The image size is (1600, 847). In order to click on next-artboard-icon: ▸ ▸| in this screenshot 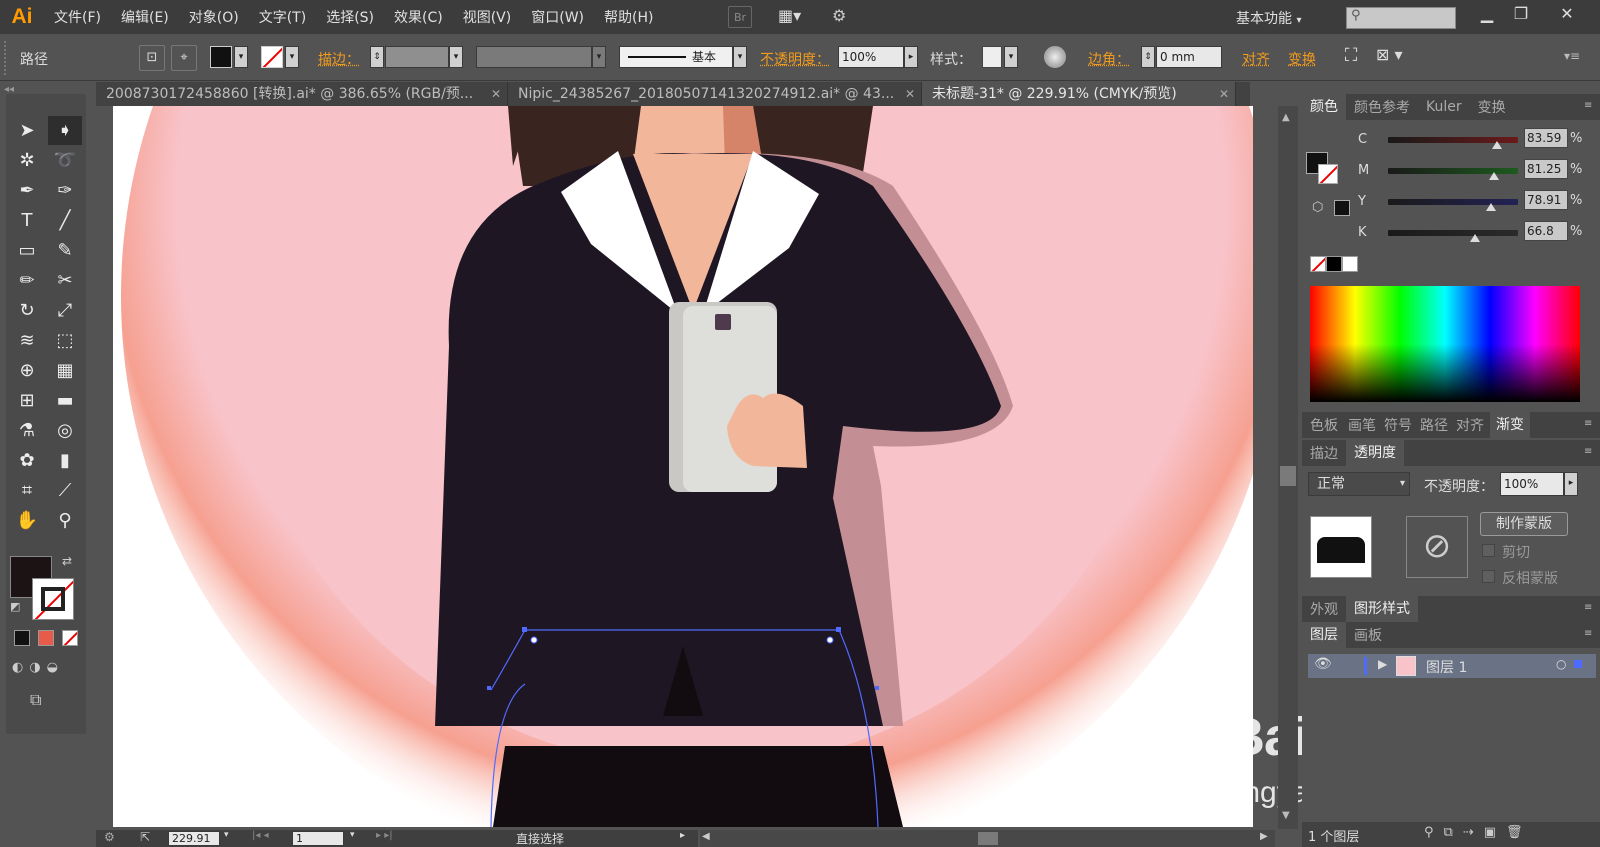, I will do `click(384, 835)`.